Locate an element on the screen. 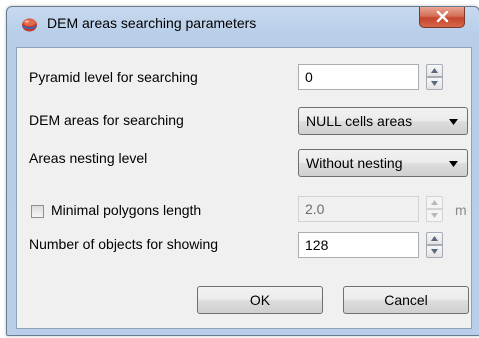 Image resolution: width=479 pixels, height=338 pixels. num-objects-spinner is located at coordinates (434, 245).